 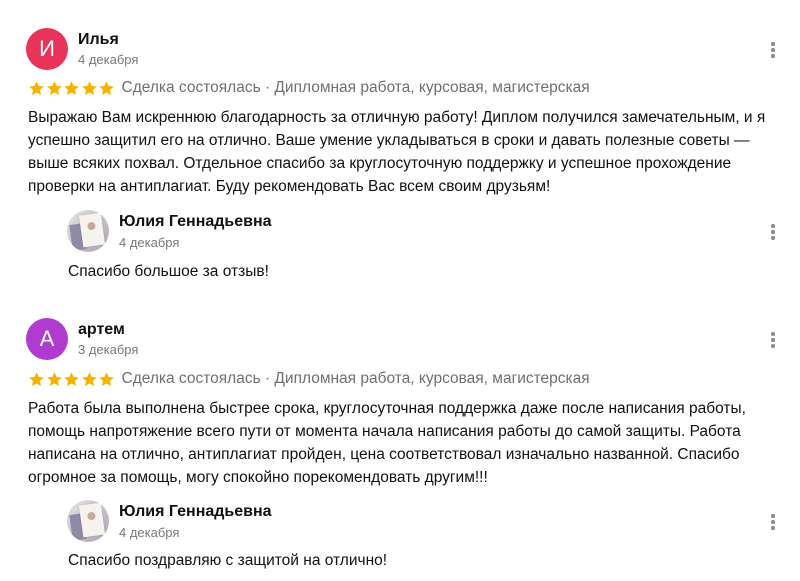 I want to click on reply-text: Спасибо большое за отзыв!, so click(x=168, y=271).